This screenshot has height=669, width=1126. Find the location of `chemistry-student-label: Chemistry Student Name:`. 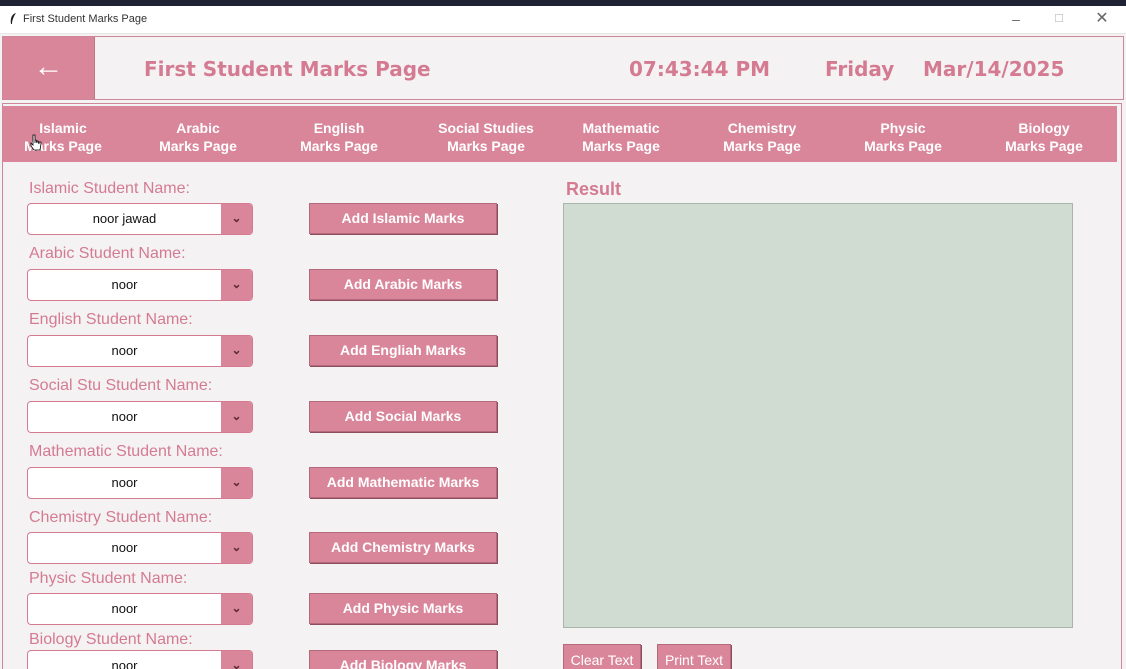

chemistry-student-label: Chemistry Student Name: is located at coordinates (121, 517).